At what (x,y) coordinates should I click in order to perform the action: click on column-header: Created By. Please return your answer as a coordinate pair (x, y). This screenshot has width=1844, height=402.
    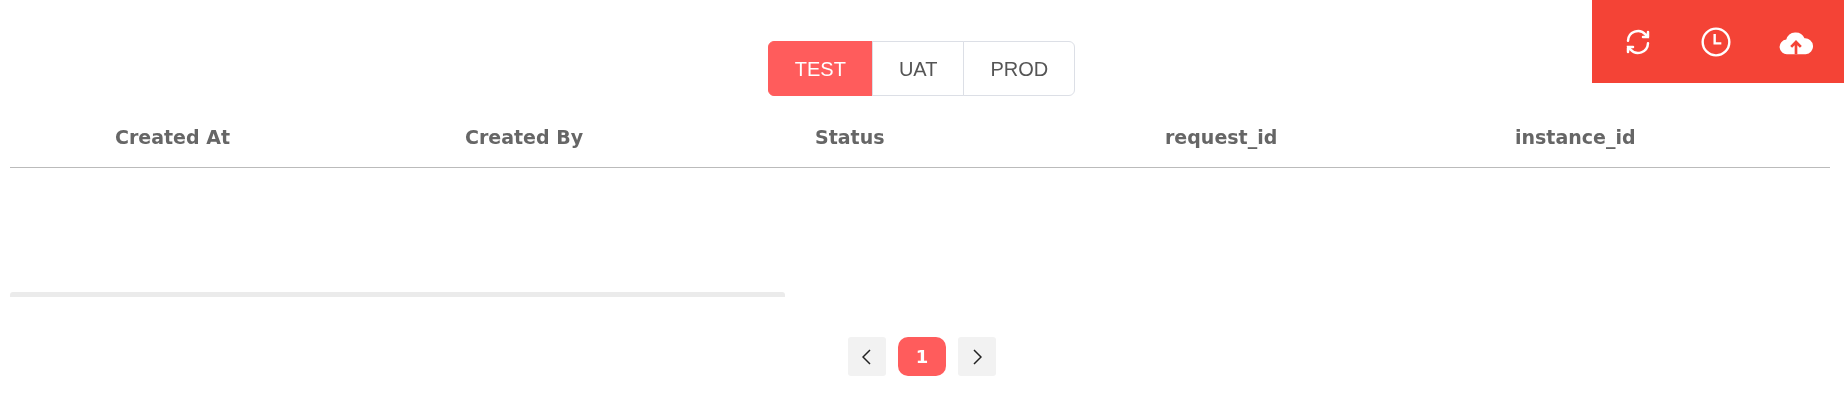
    Looking at the image, I should click on (524, 138).